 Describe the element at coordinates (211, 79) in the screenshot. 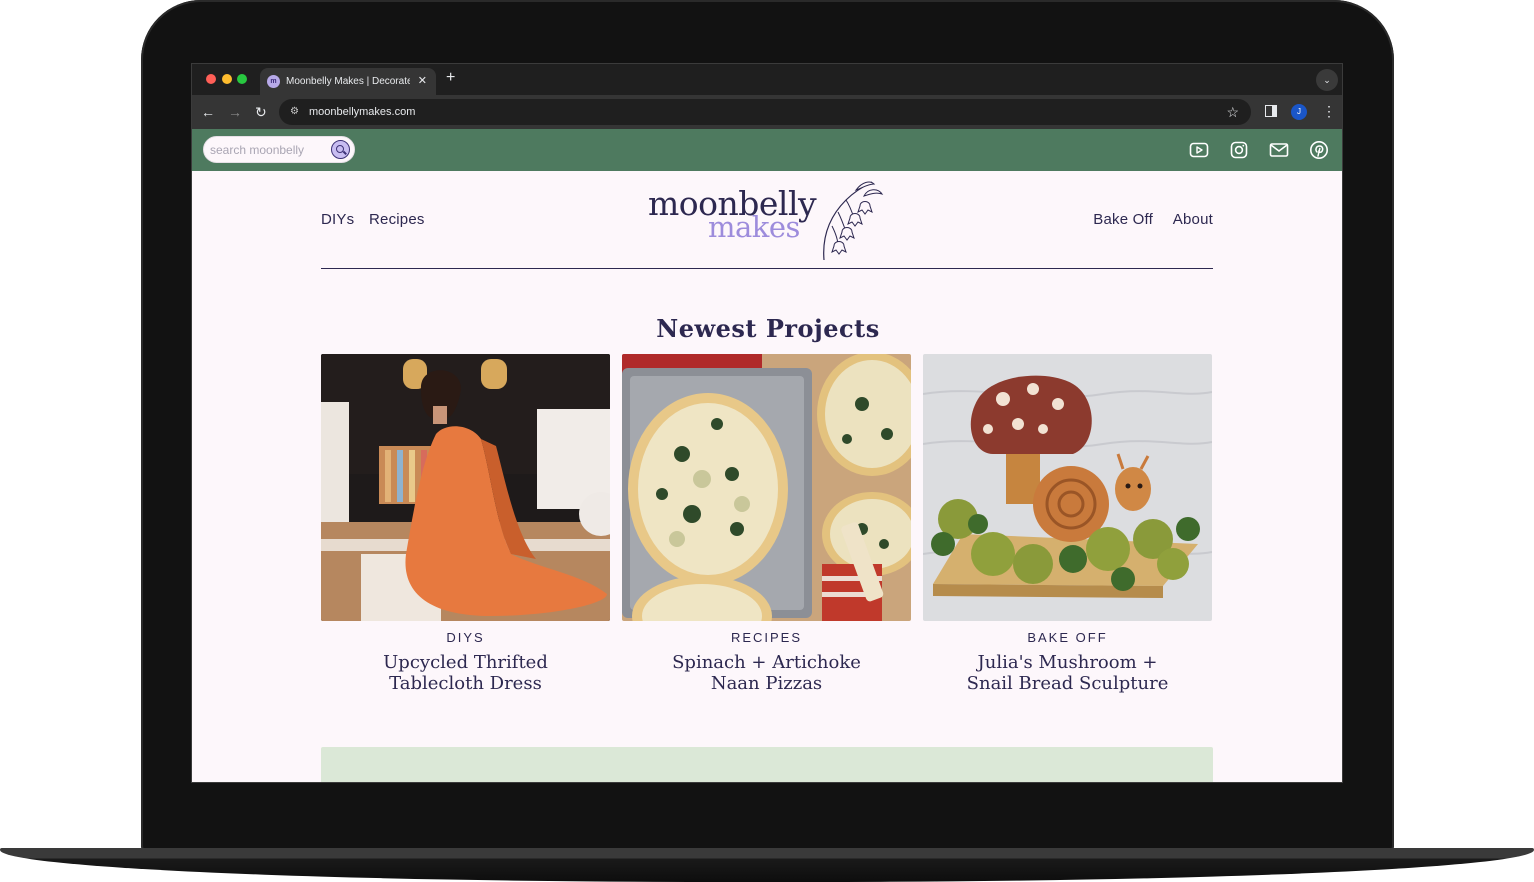

I see `close-window-button` at that location.